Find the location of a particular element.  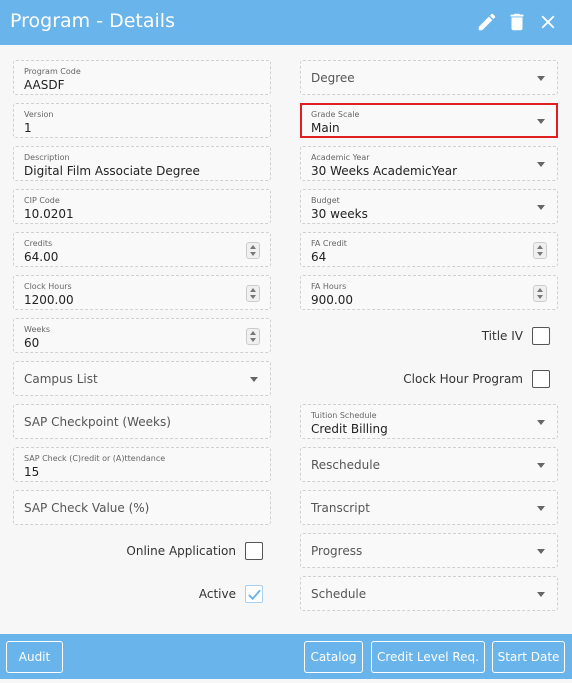

version-field: Version 1 is located at coordinates (142, 120).